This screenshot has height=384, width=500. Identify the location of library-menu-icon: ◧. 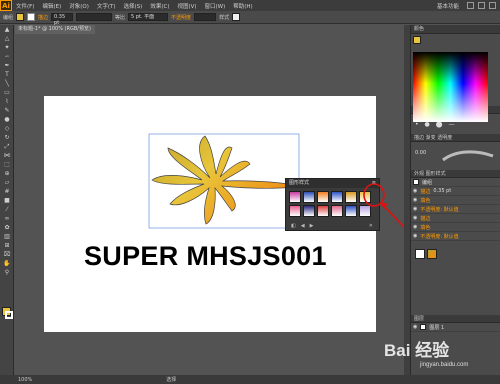
(293, 226).